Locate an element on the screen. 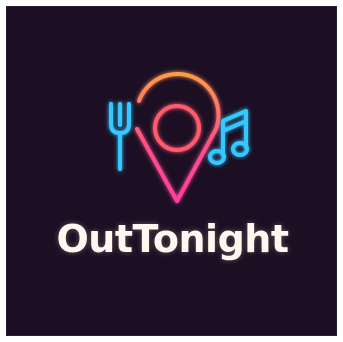 This screenshot has height=342, width=343. plate-icon is located at coordinates (177, 128).